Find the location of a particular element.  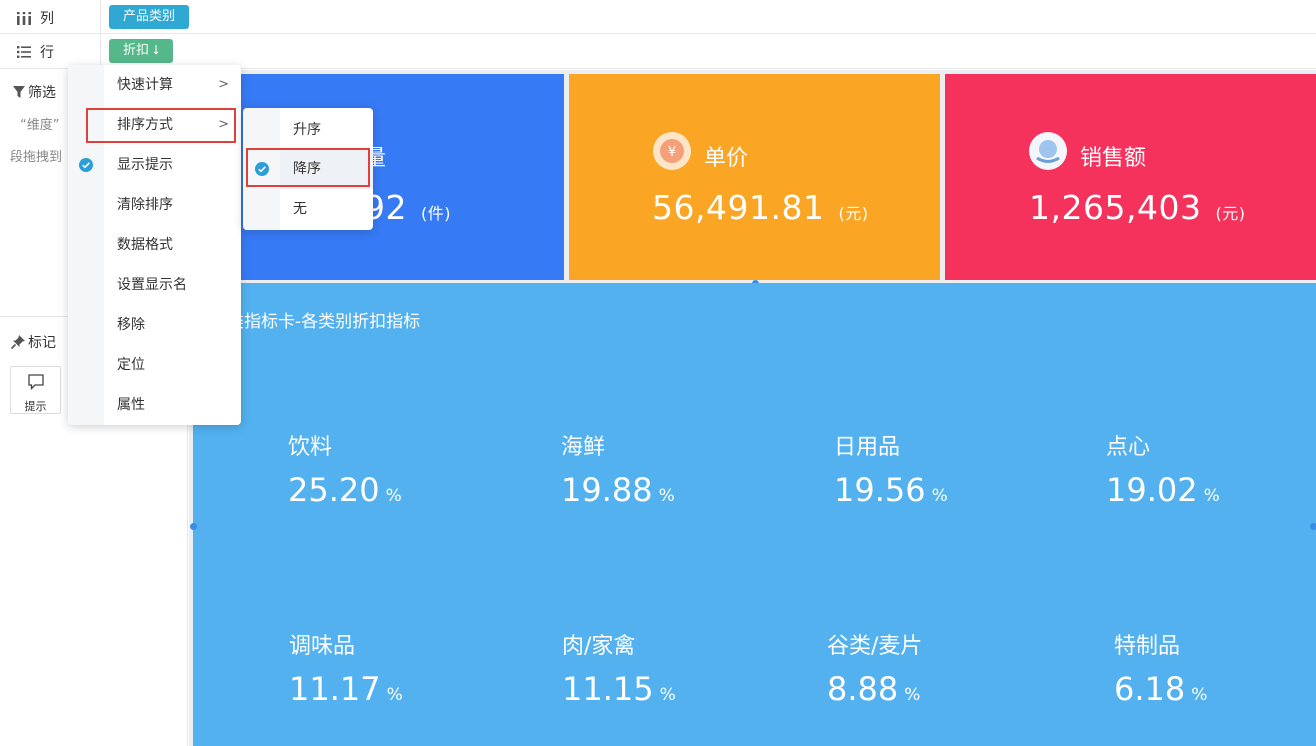

metric-value: 19.02 is located at coordinates (1152, 490).